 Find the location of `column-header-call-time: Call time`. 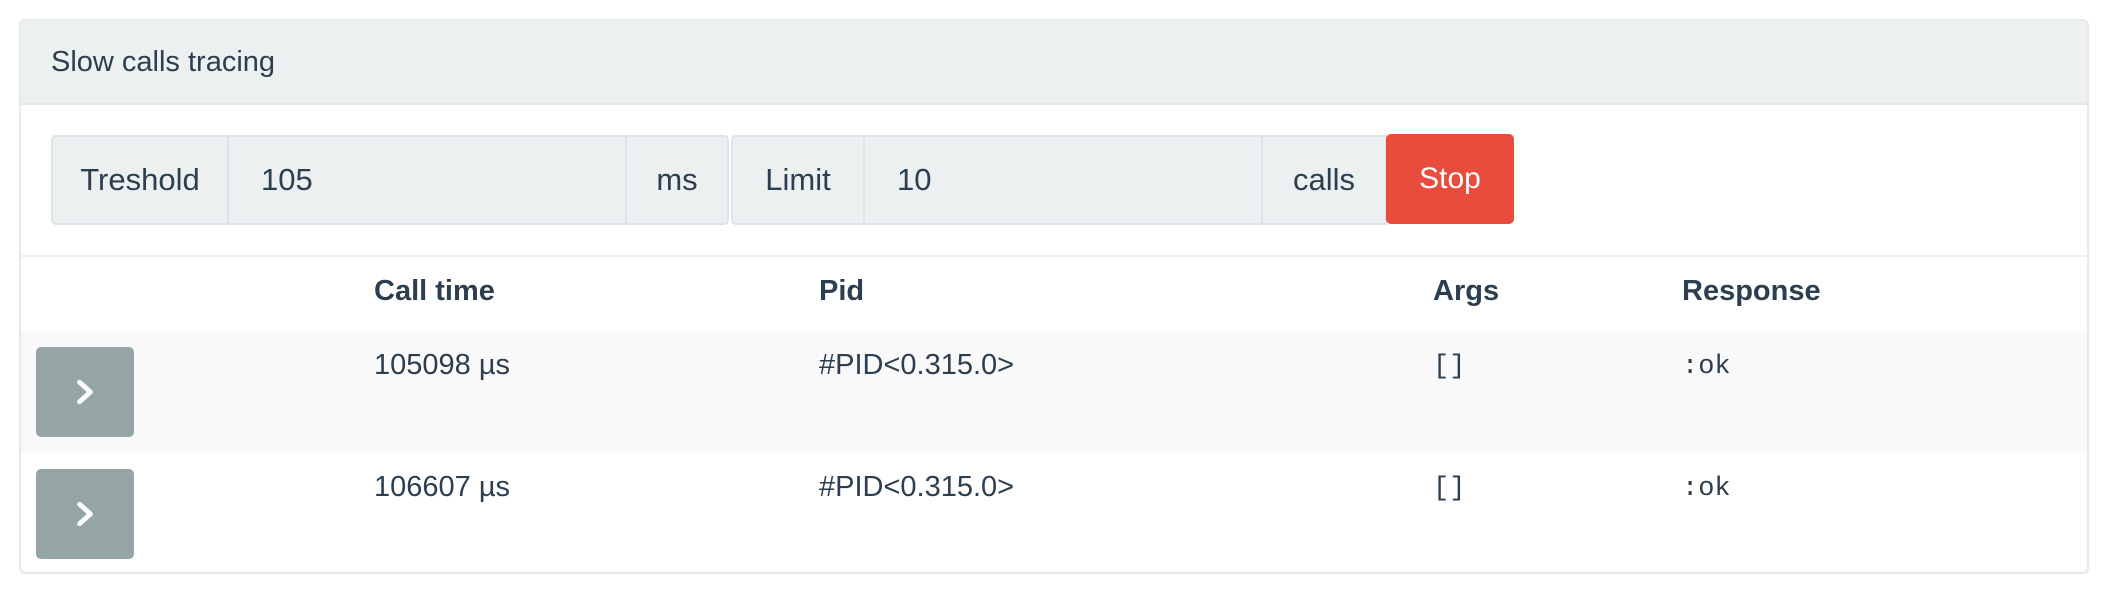

column-header-call-time: Call time is located at coordinates (434, 291).